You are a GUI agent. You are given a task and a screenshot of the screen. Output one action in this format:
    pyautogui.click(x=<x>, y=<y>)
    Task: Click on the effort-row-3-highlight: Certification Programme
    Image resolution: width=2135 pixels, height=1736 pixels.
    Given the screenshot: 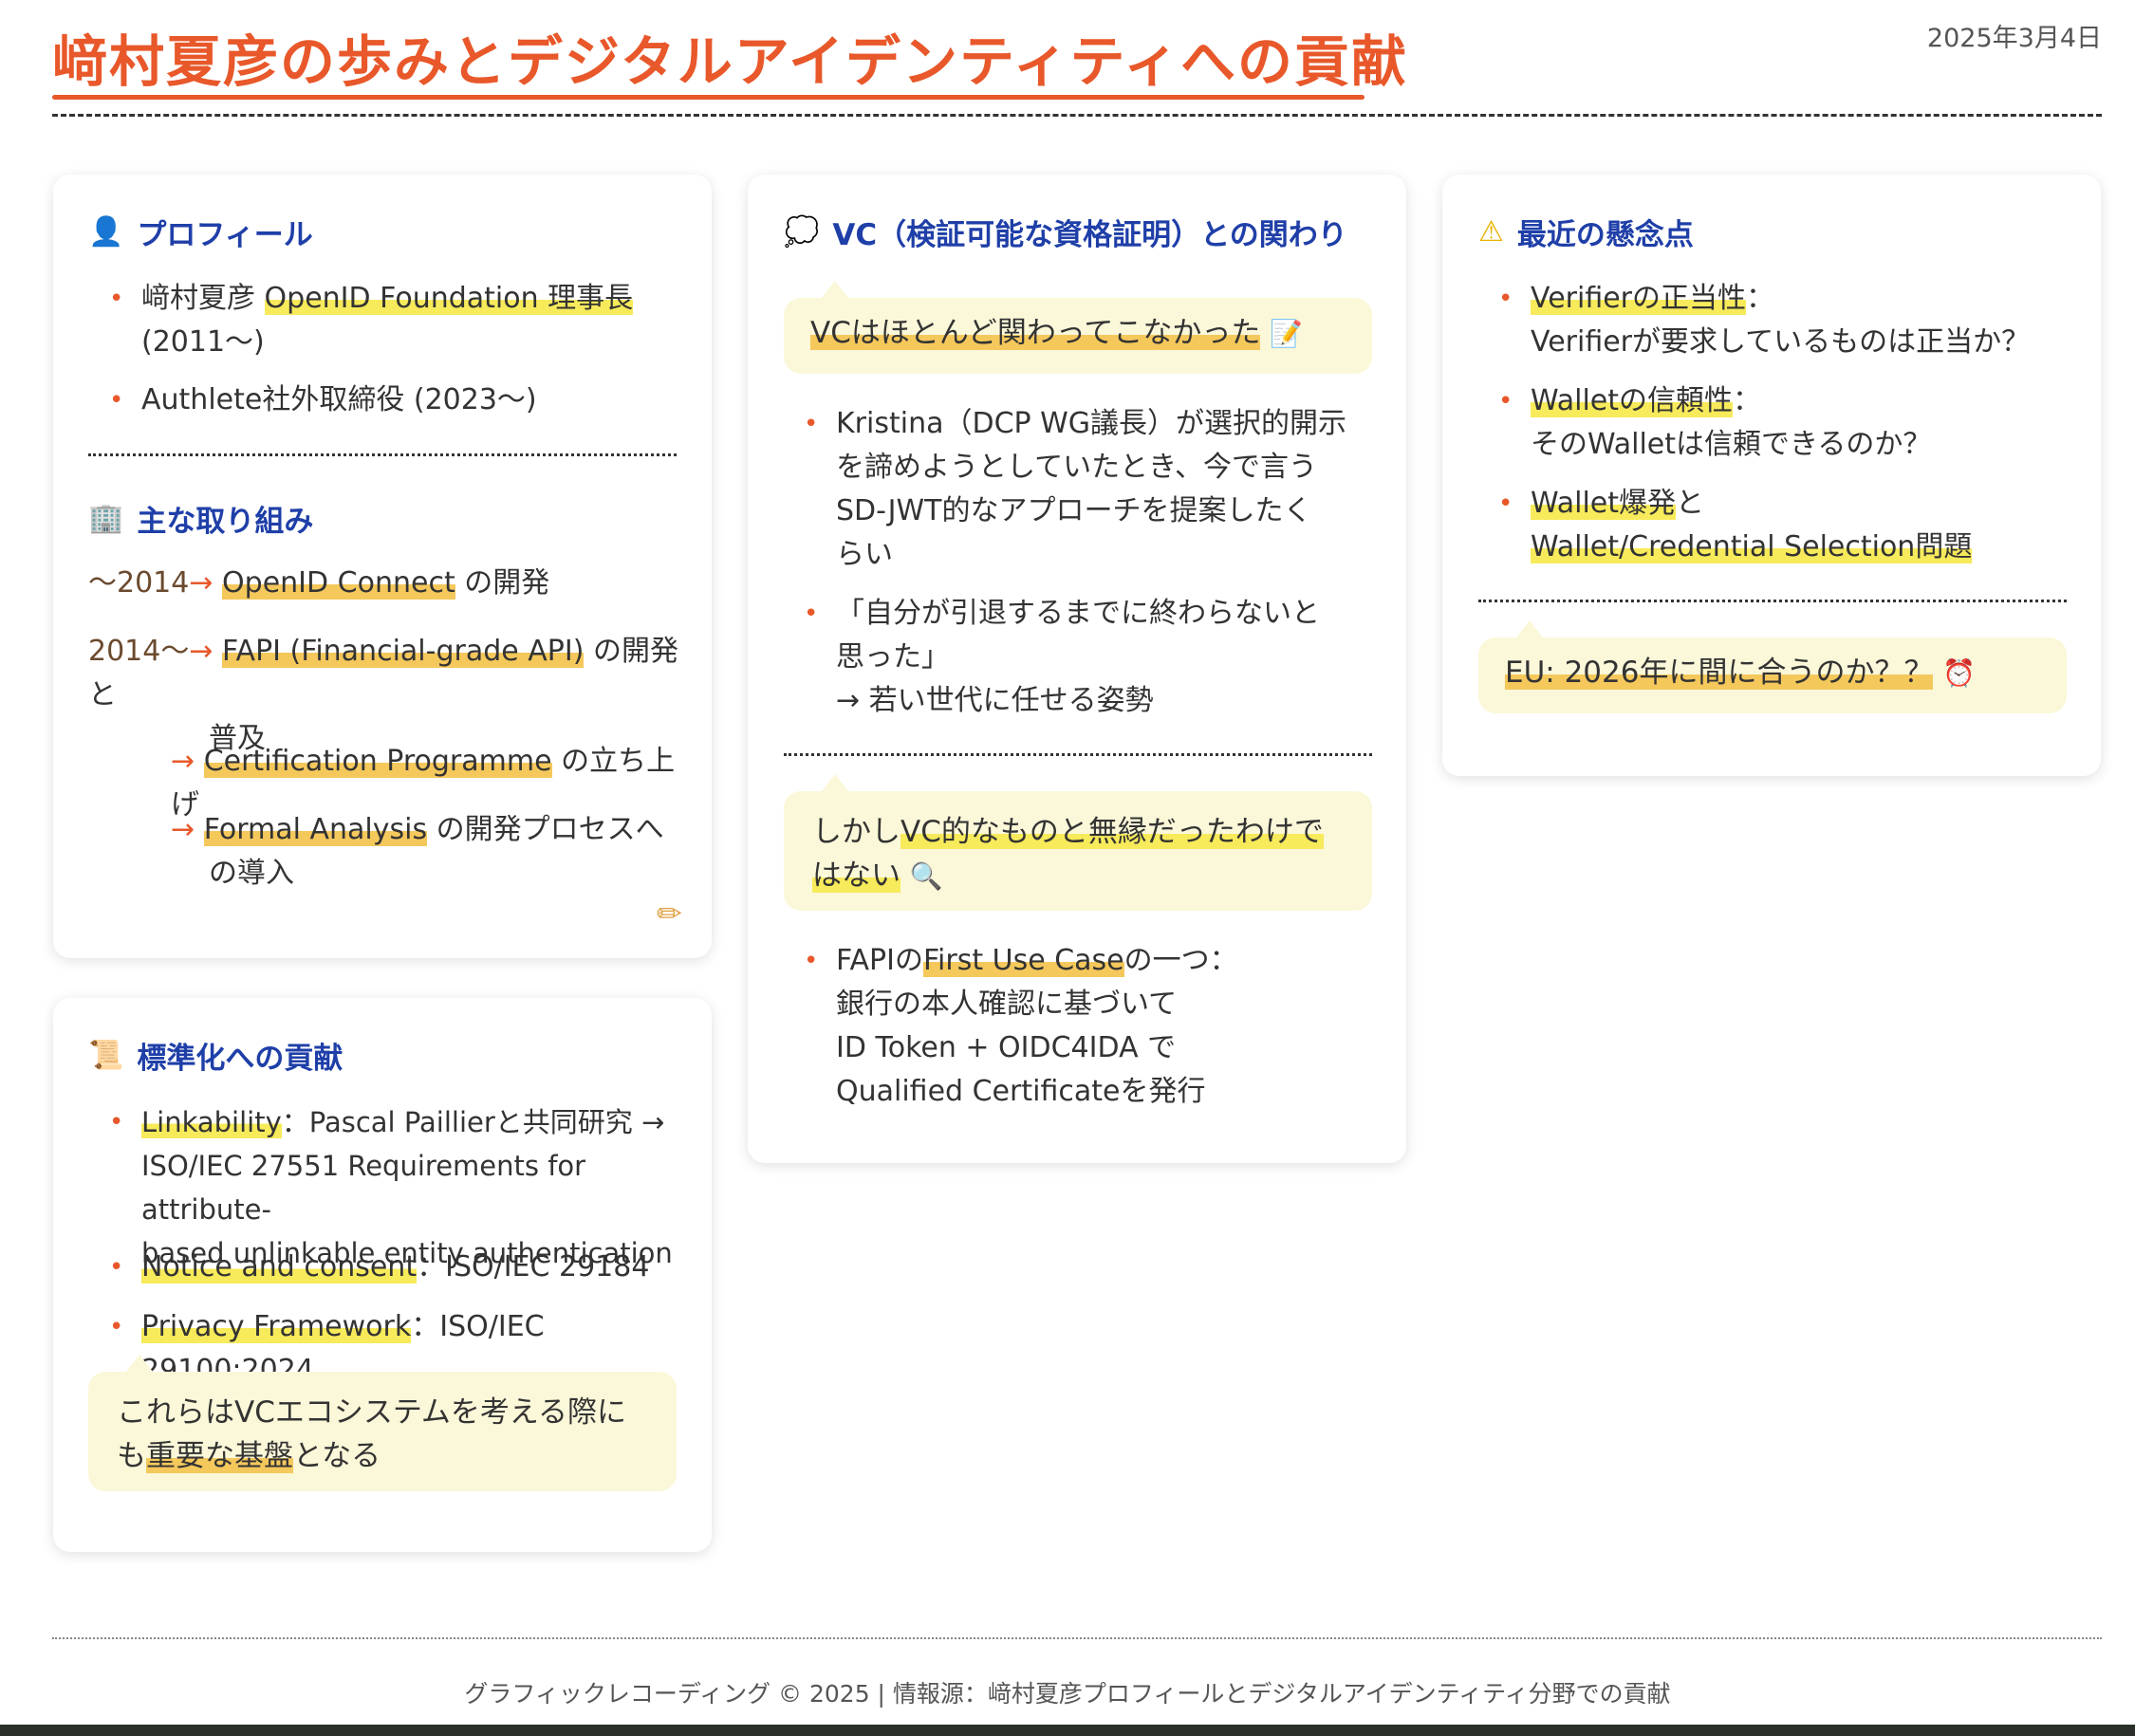 What is the action you would take?
    pyautogui.click(x=377, y=761)
    